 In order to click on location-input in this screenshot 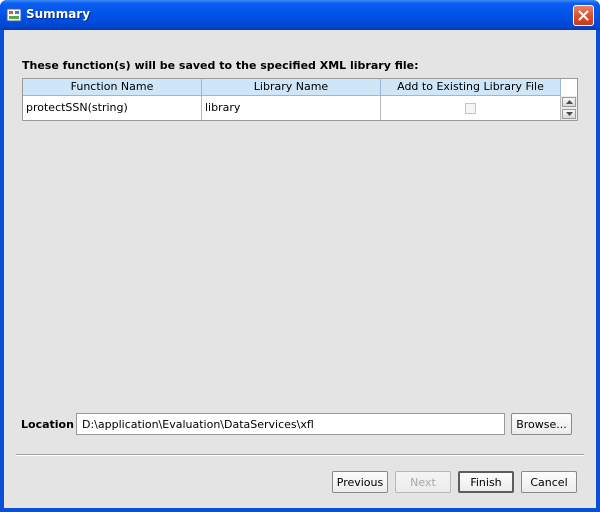, I will do `click(290, 424)`.